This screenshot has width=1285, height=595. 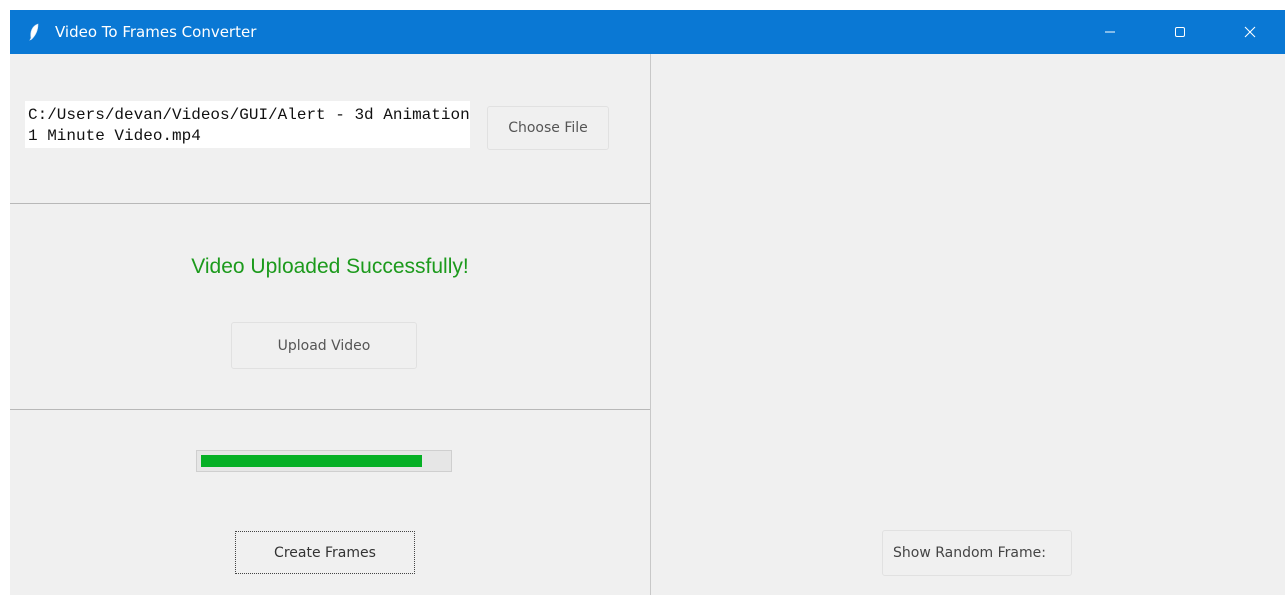 What do you see at coordinates (977, 553) in the screenshot?
I see `show-random-frame-button: Show Random Frame:` at bounding box center [977, 553].